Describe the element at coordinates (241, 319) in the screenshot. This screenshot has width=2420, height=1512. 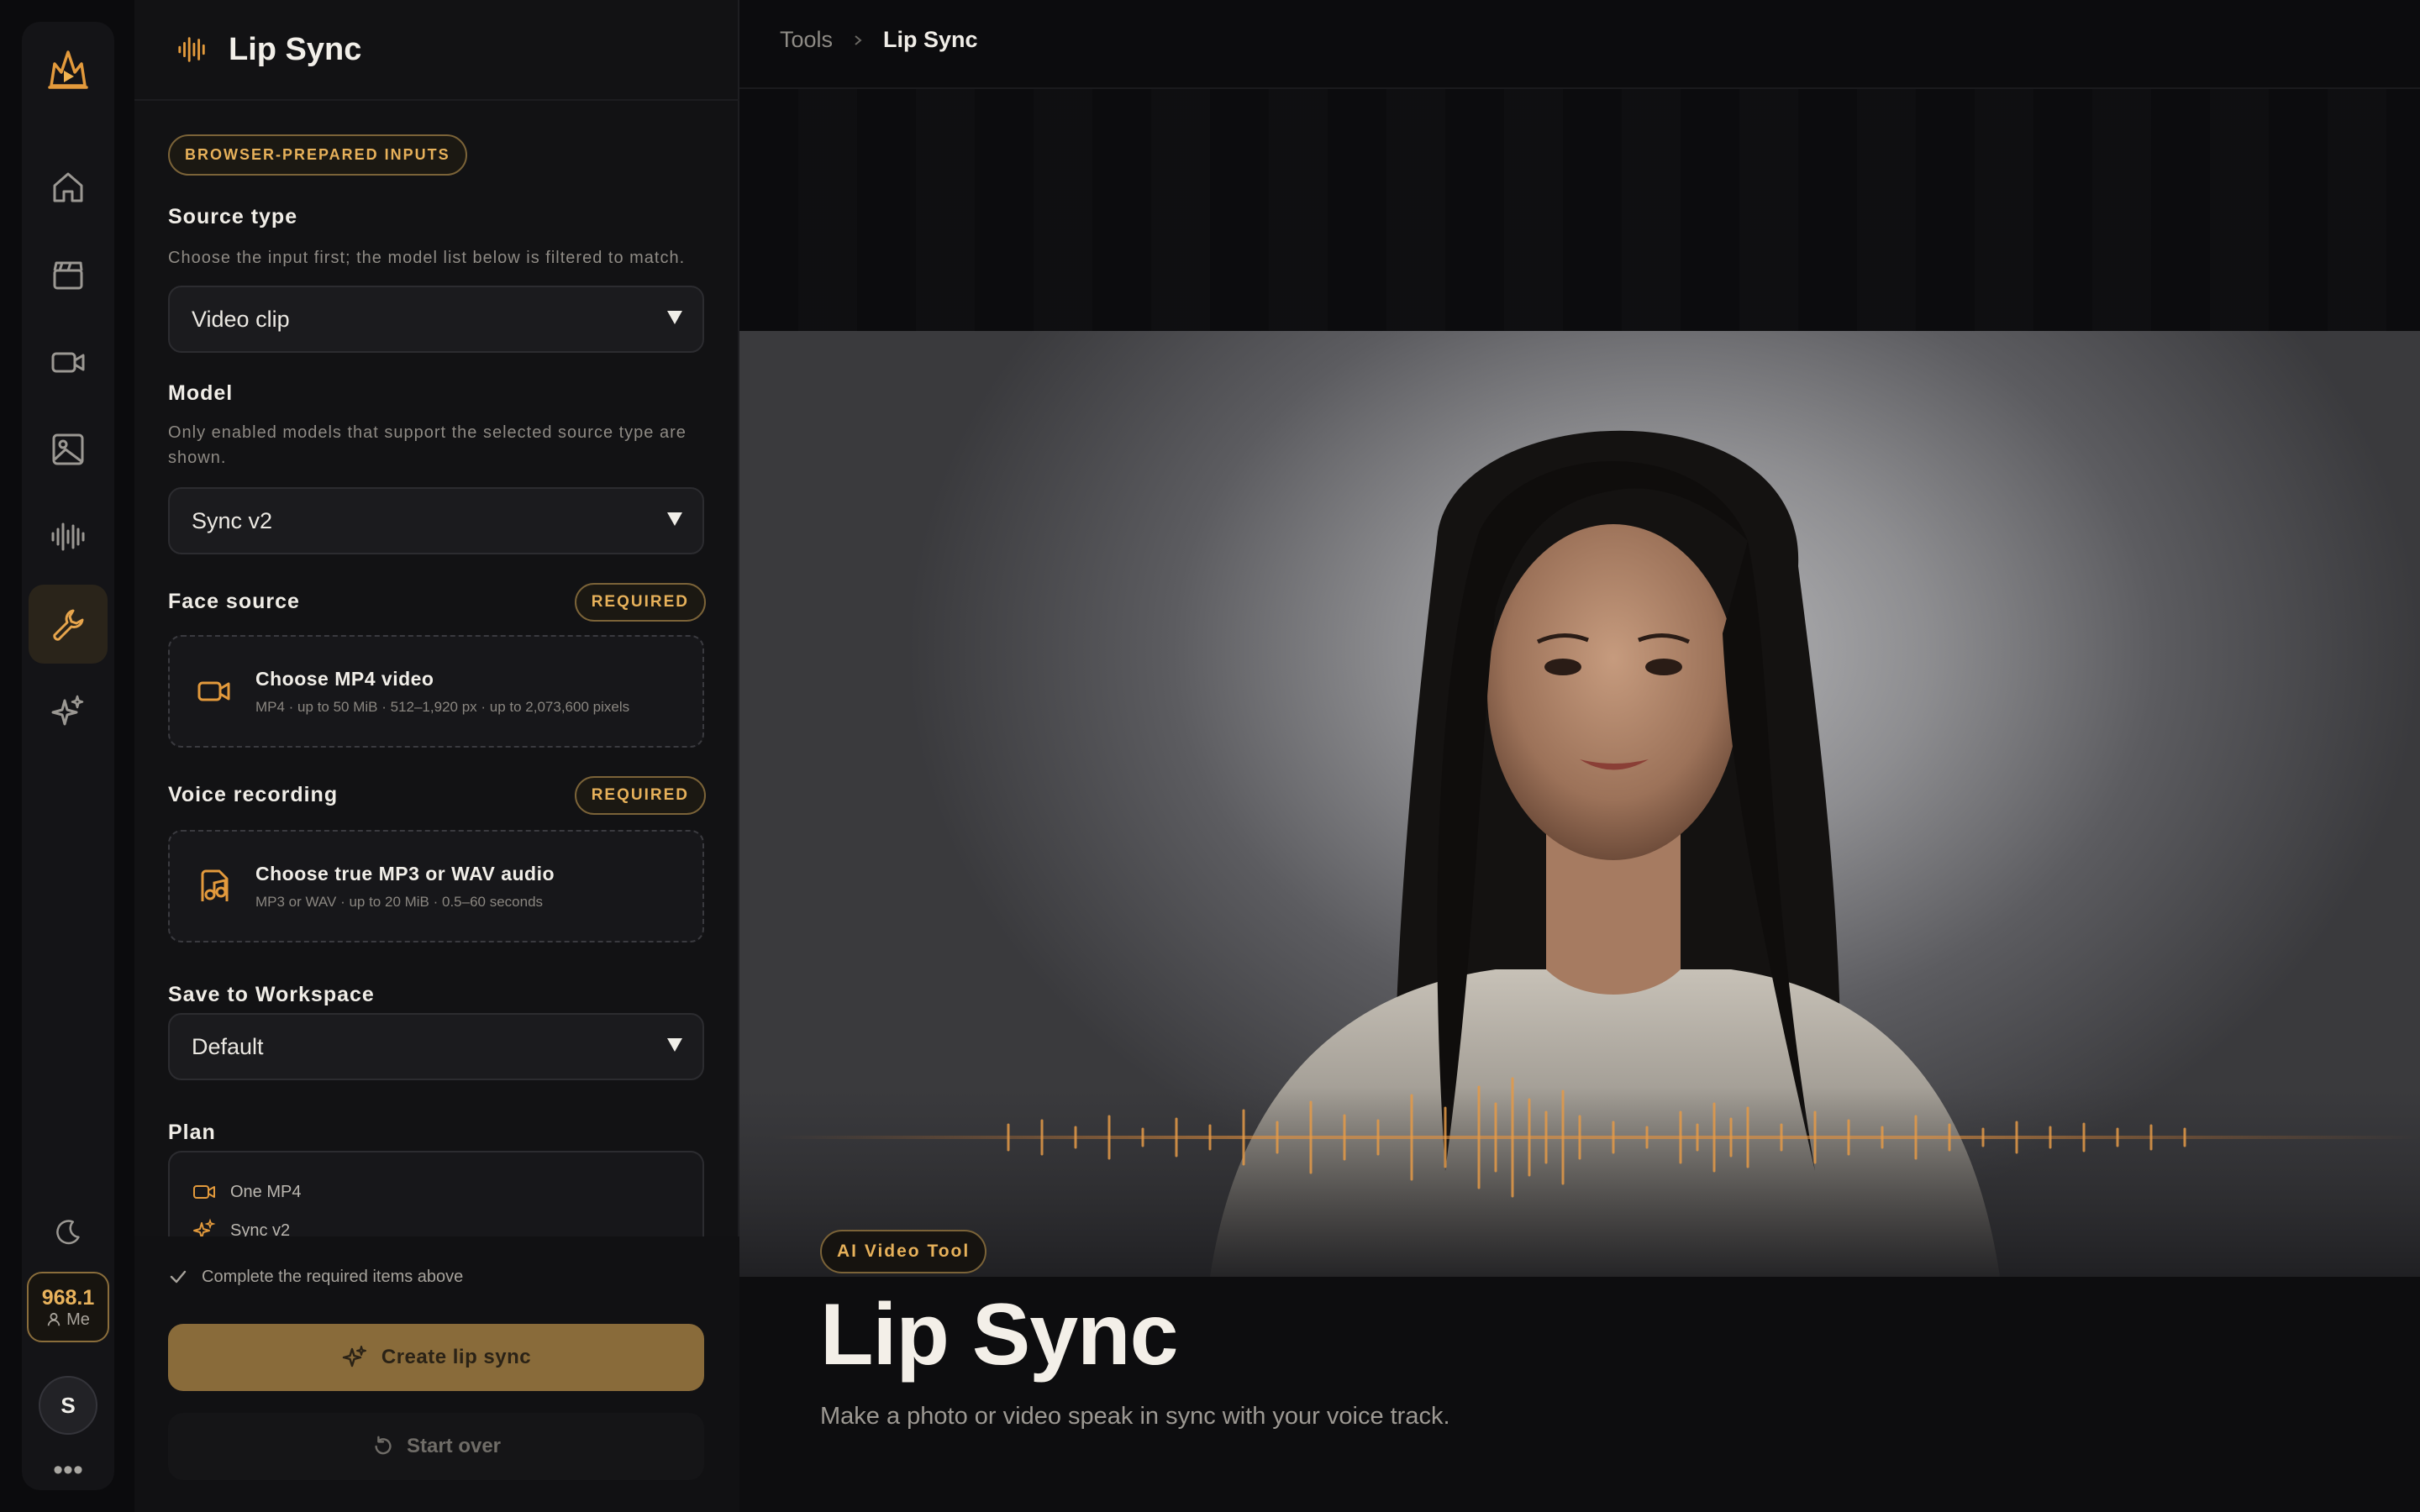
I see `source-type-value: Video clip` at that location.